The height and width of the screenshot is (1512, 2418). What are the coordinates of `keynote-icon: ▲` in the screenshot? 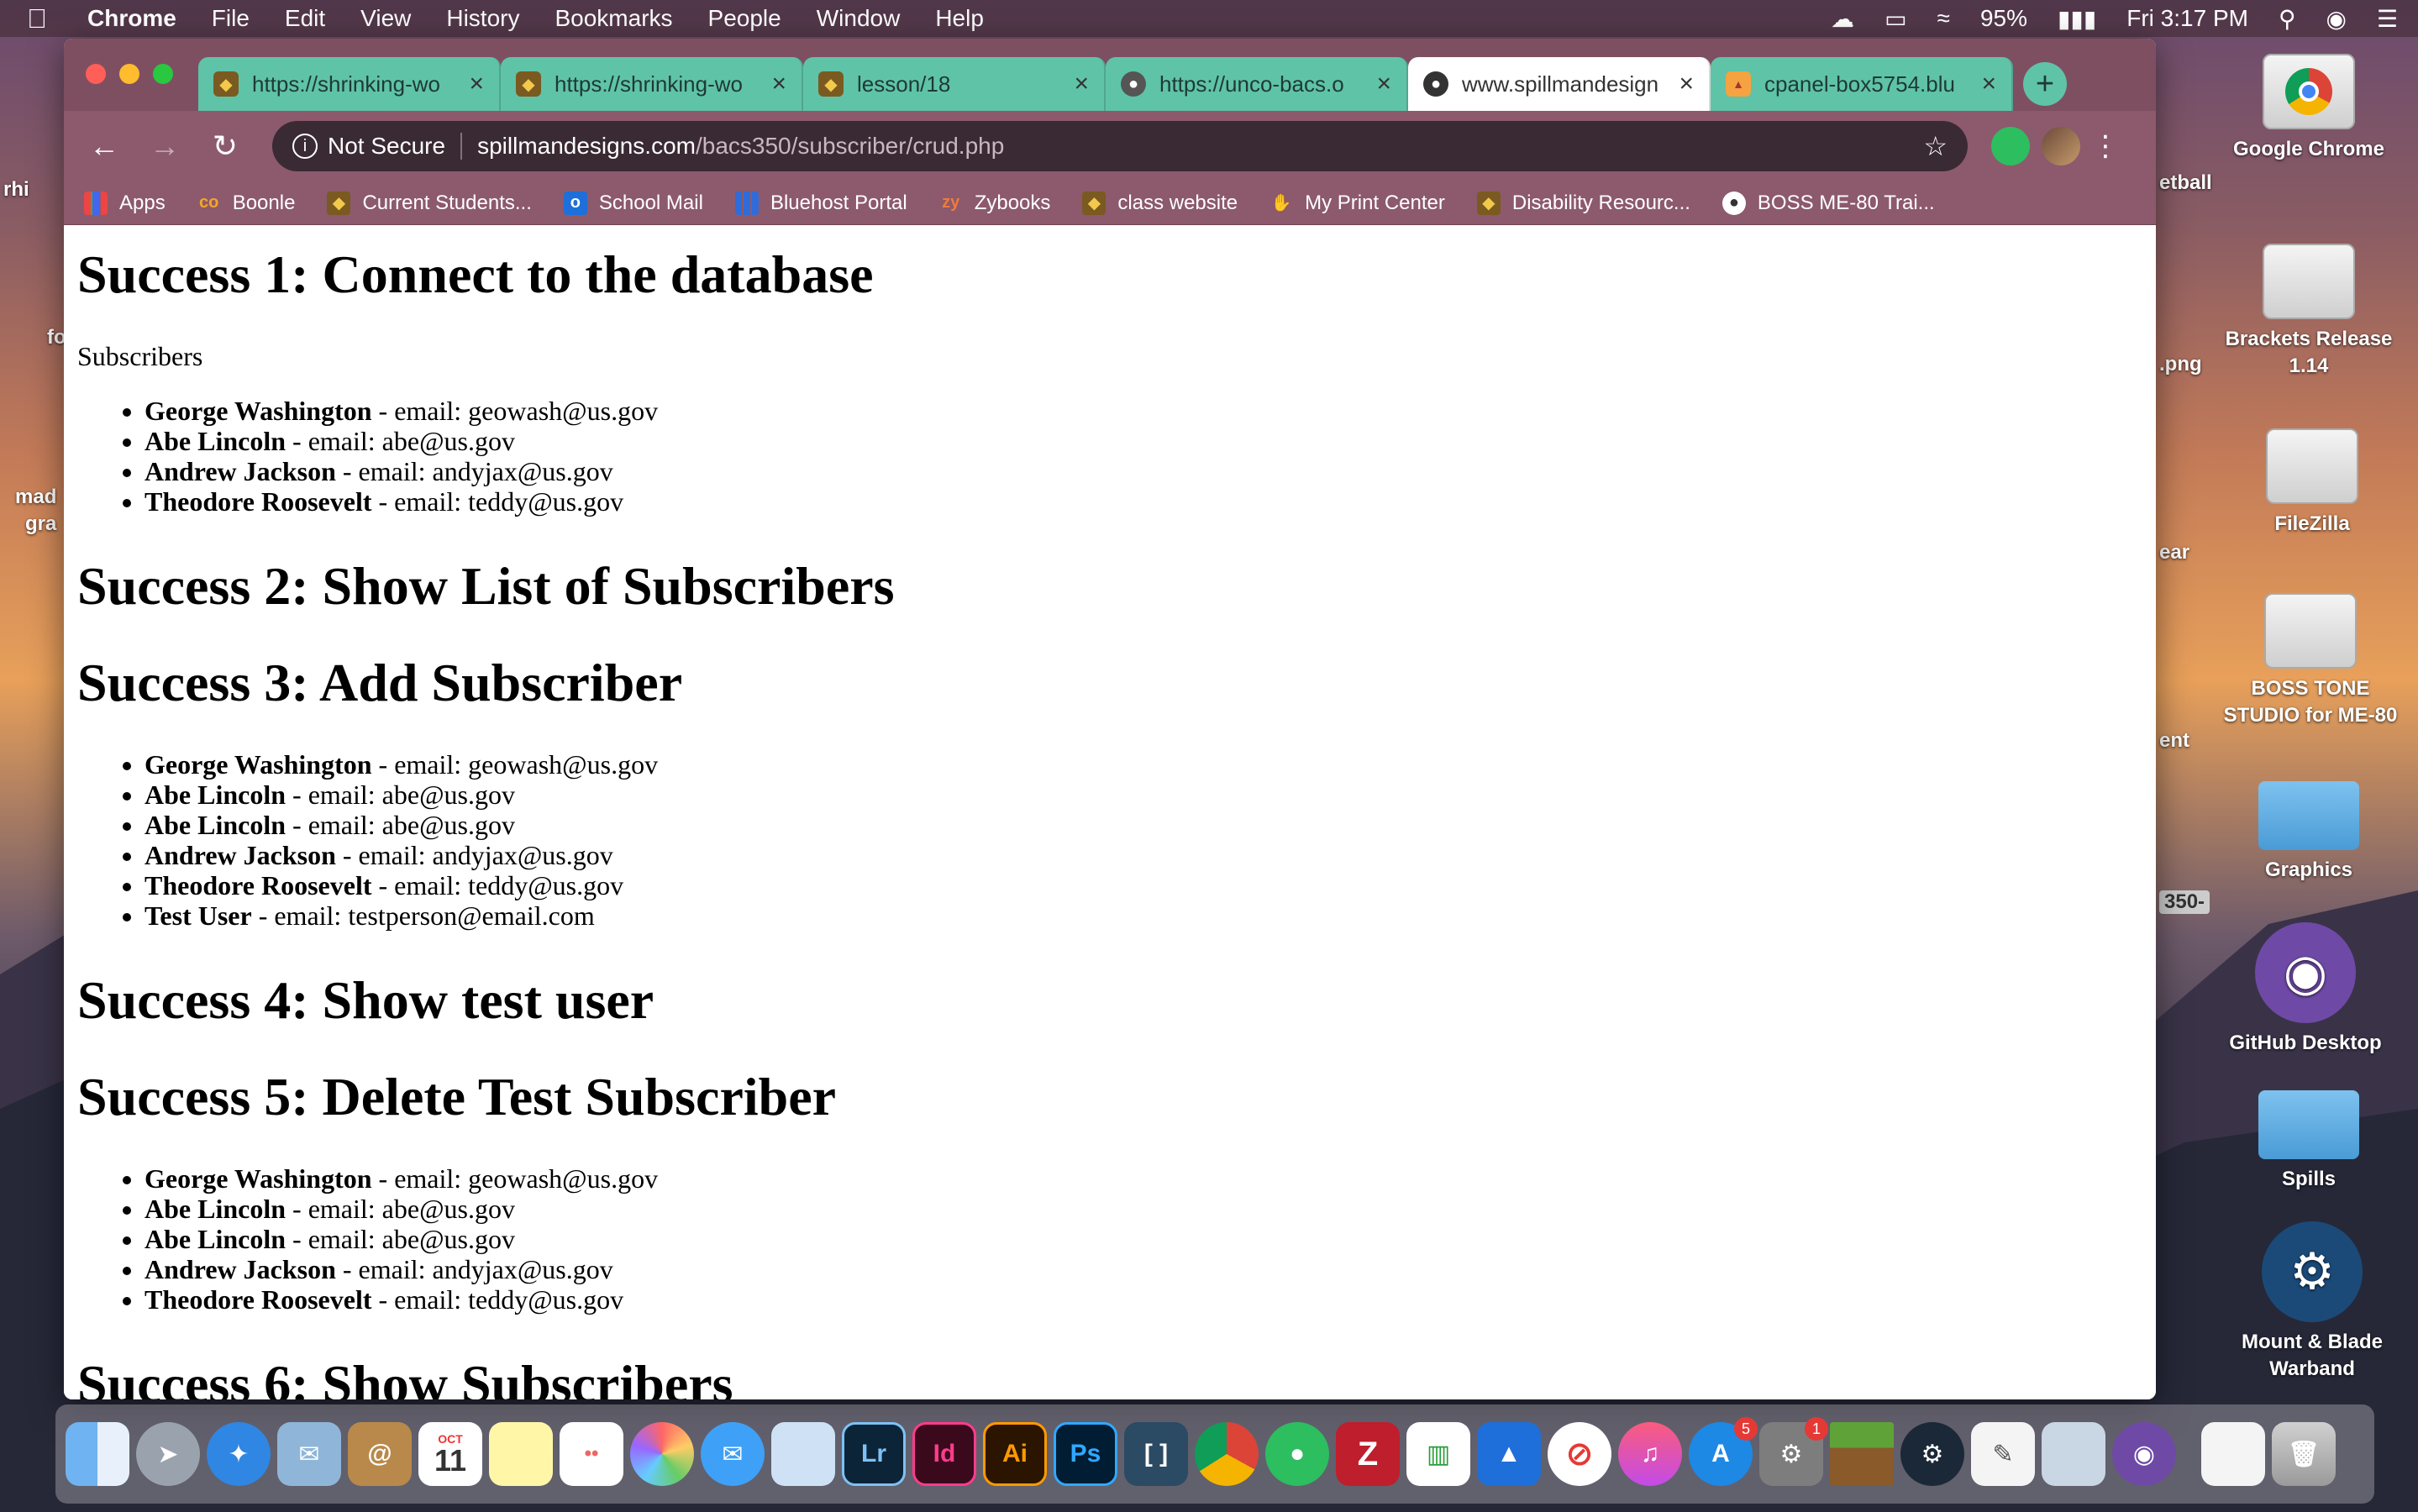 It's located at (1509, 1454).